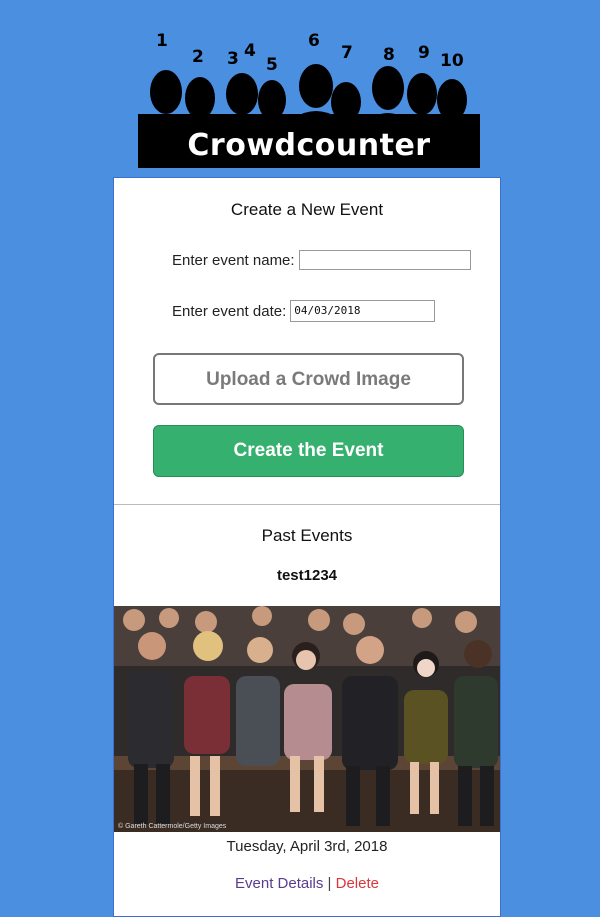 The height and width of the screenshot is (917, 600). What do you see at coordinates (307, 535) in the screenshot?
I see `past-events-heading: Past Events` at bounding box center [307, 535].